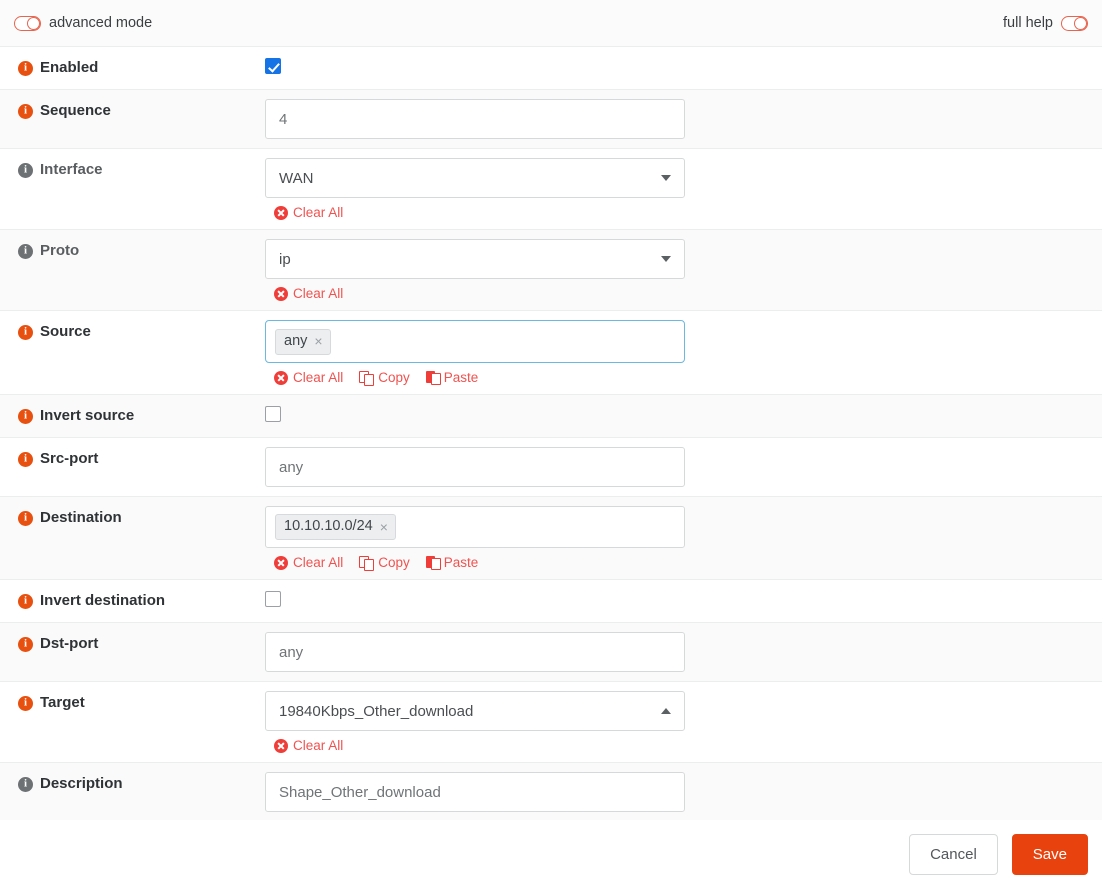 The height and width of the screenshot is (889, 1102). Describe the element at coordinates (132, 332) in the screenshot. I see `label-cell-source: i Source` at that location.